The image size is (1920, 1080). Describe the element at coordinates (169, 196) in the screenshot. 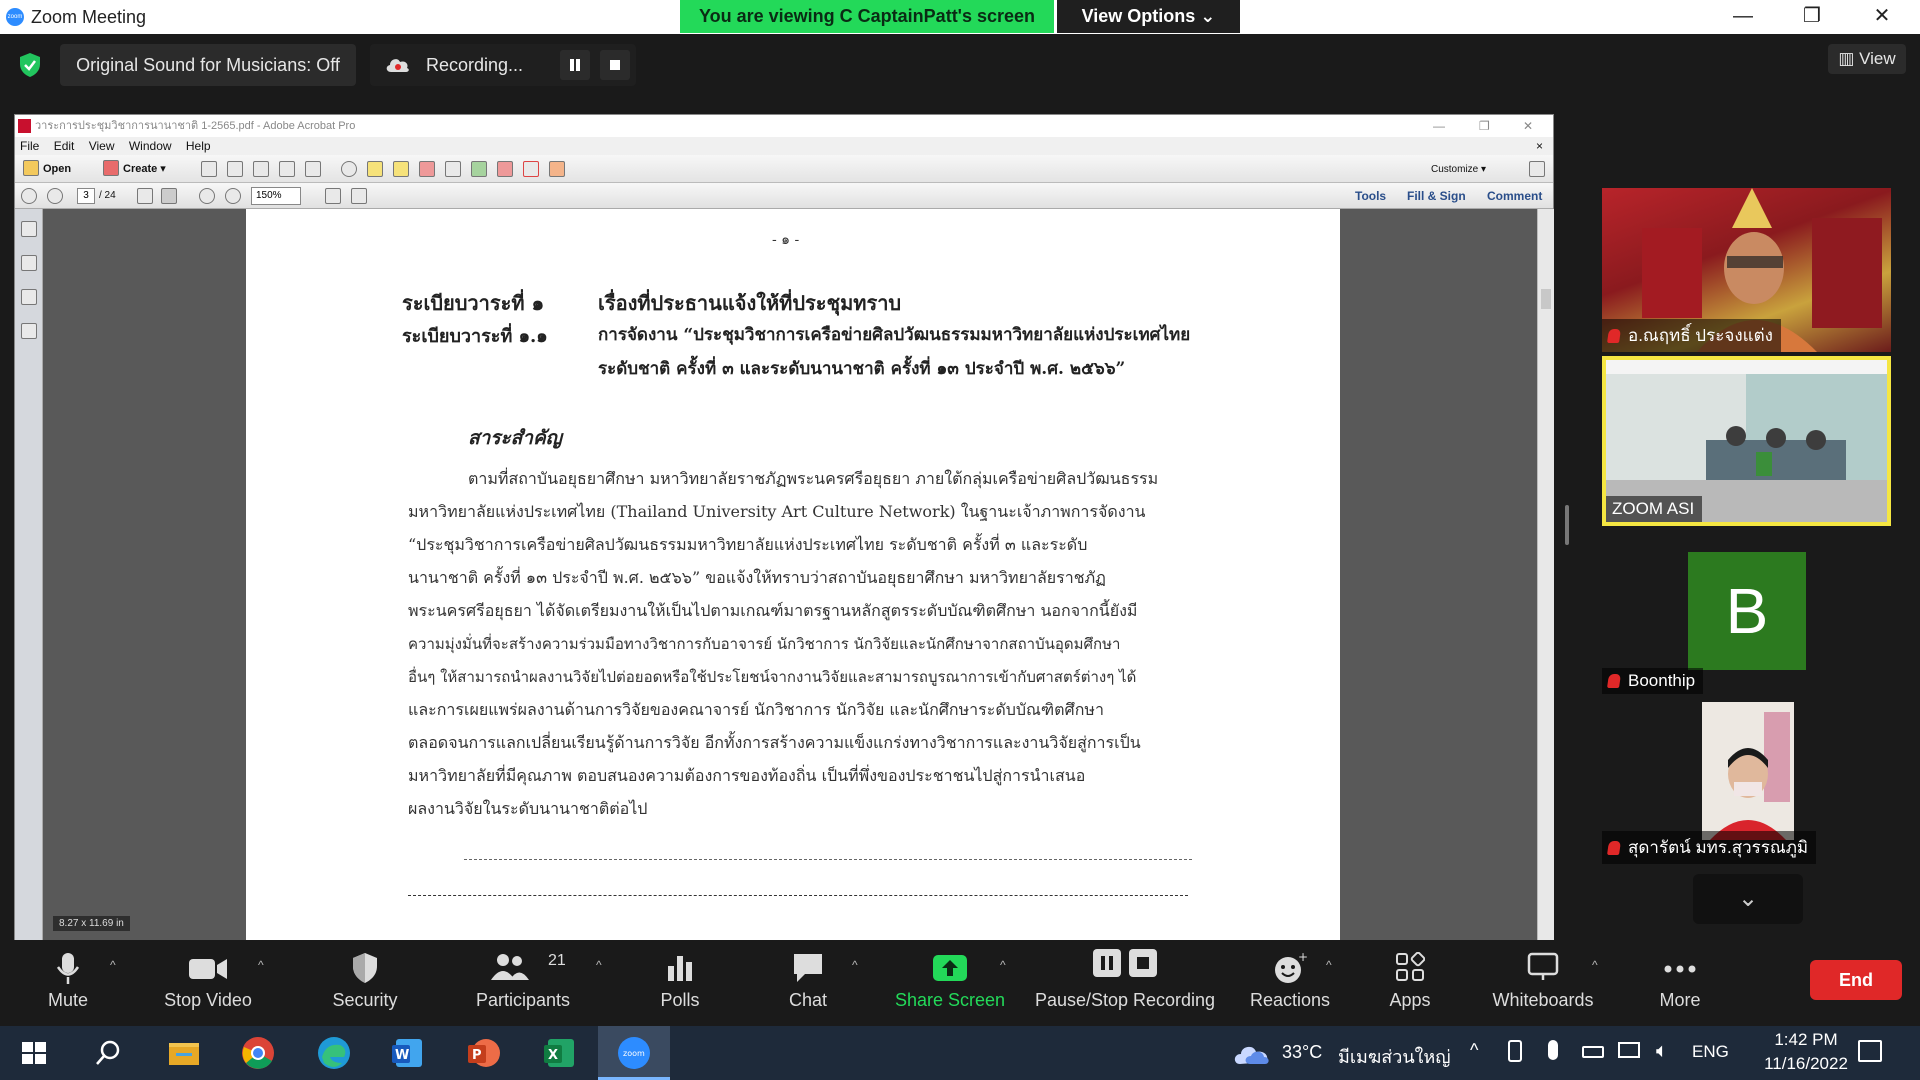

I see `hand-tool-icon` at that location.